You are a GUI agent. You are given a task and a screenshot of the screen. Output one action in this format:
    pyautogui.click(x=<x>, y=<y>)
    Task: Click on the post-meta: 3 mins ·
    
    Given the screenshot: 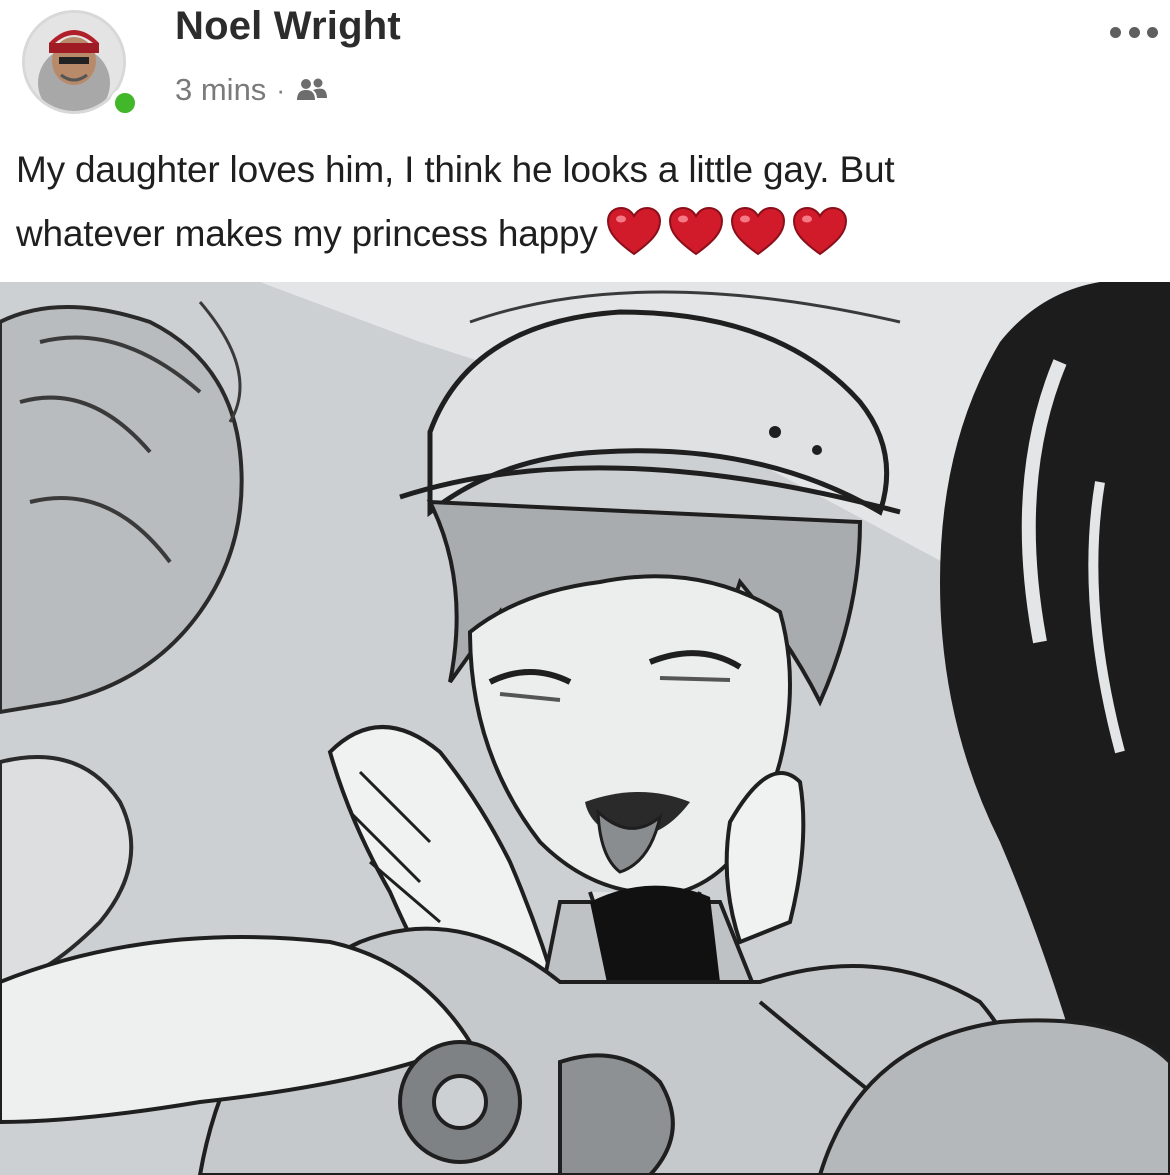 What is the action you would take?
    pyautogui.click(x=252, y=90)
    